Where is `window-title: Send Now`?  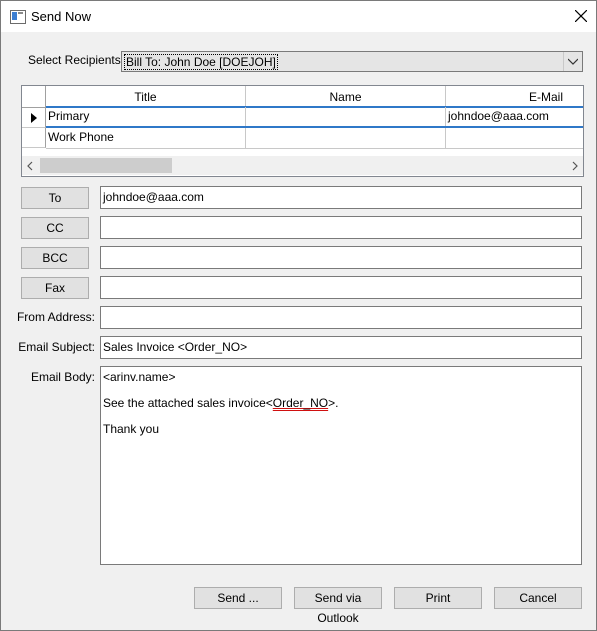 window-title: Send Now is located at coordinates (61, 16).